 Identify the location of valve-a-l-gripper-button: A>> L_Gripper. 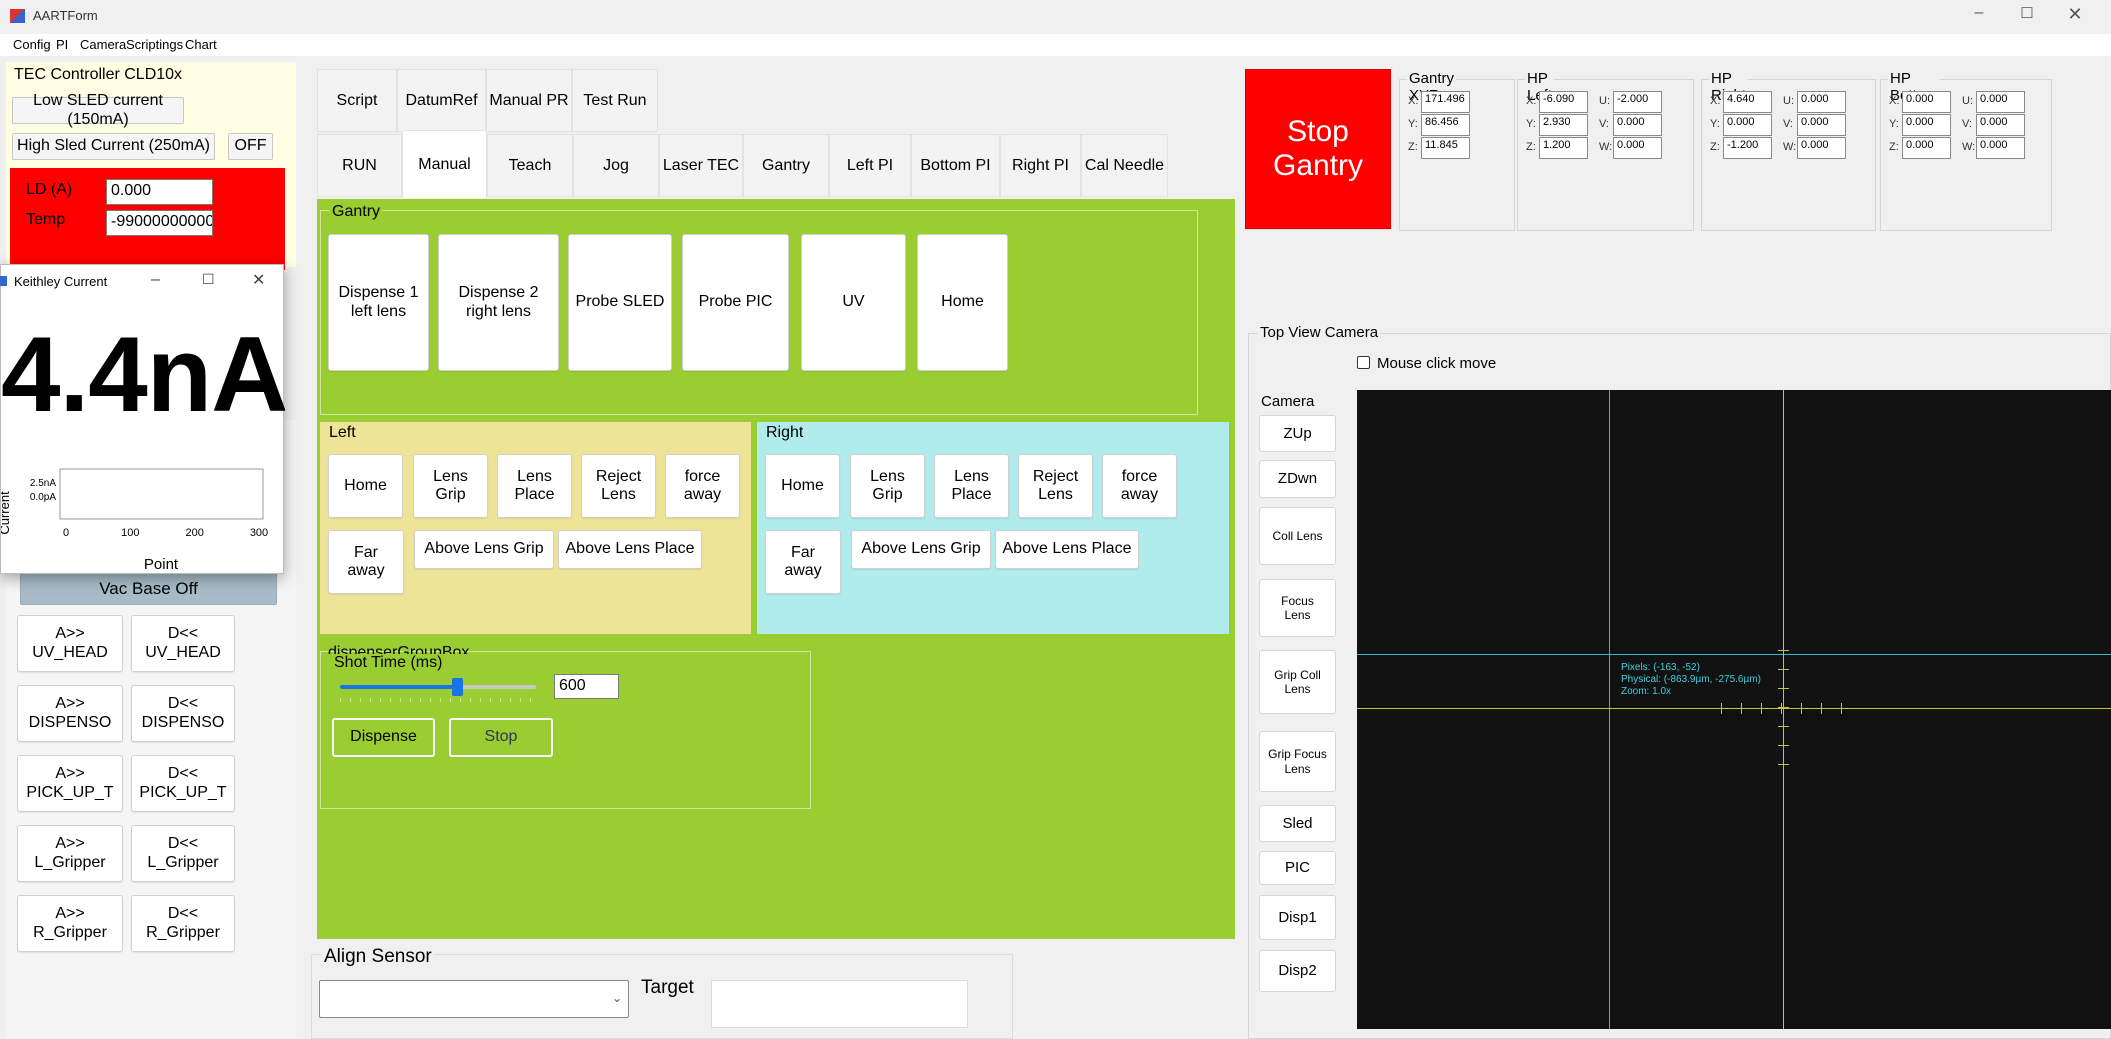
(70, 853).